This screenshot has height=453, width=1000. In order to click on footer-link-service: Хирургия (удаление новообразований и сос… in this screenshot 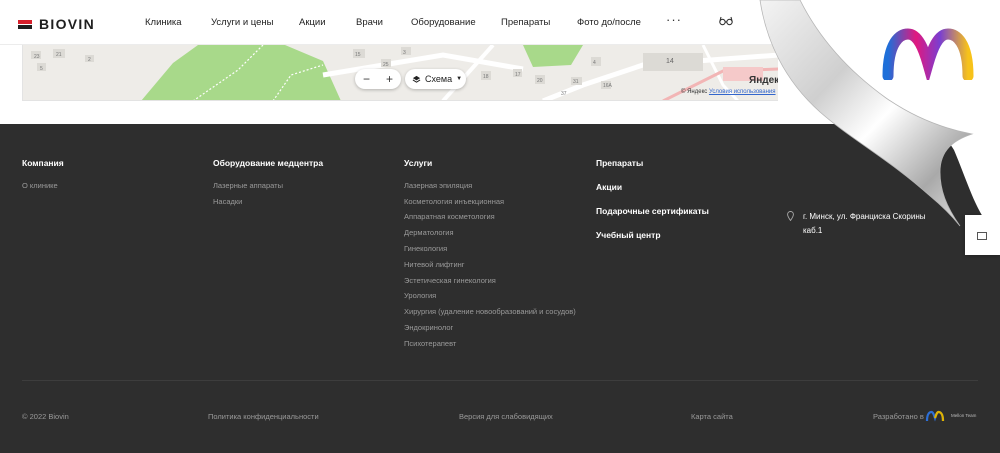, I will do `click(490, 311)`.